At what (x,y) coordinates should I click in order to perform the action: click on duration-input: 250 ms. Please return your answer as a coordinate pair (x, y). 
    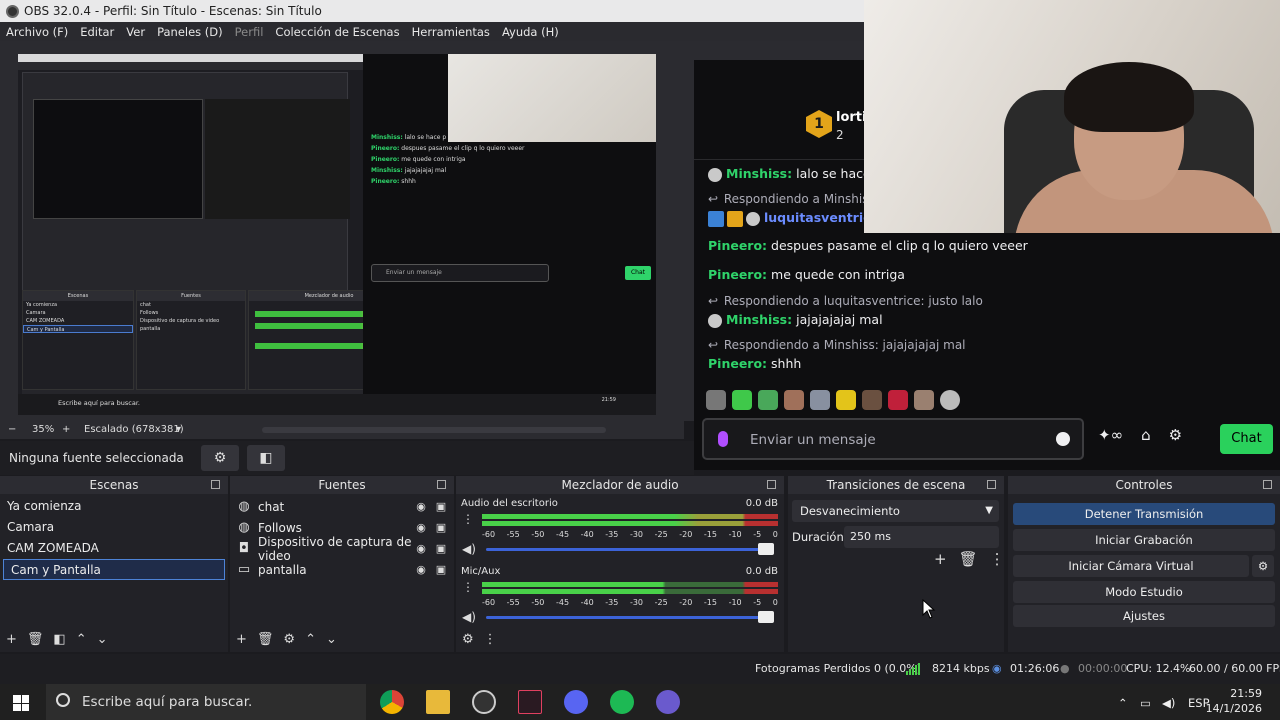
    Looking at the image, I should click on (921, 537).